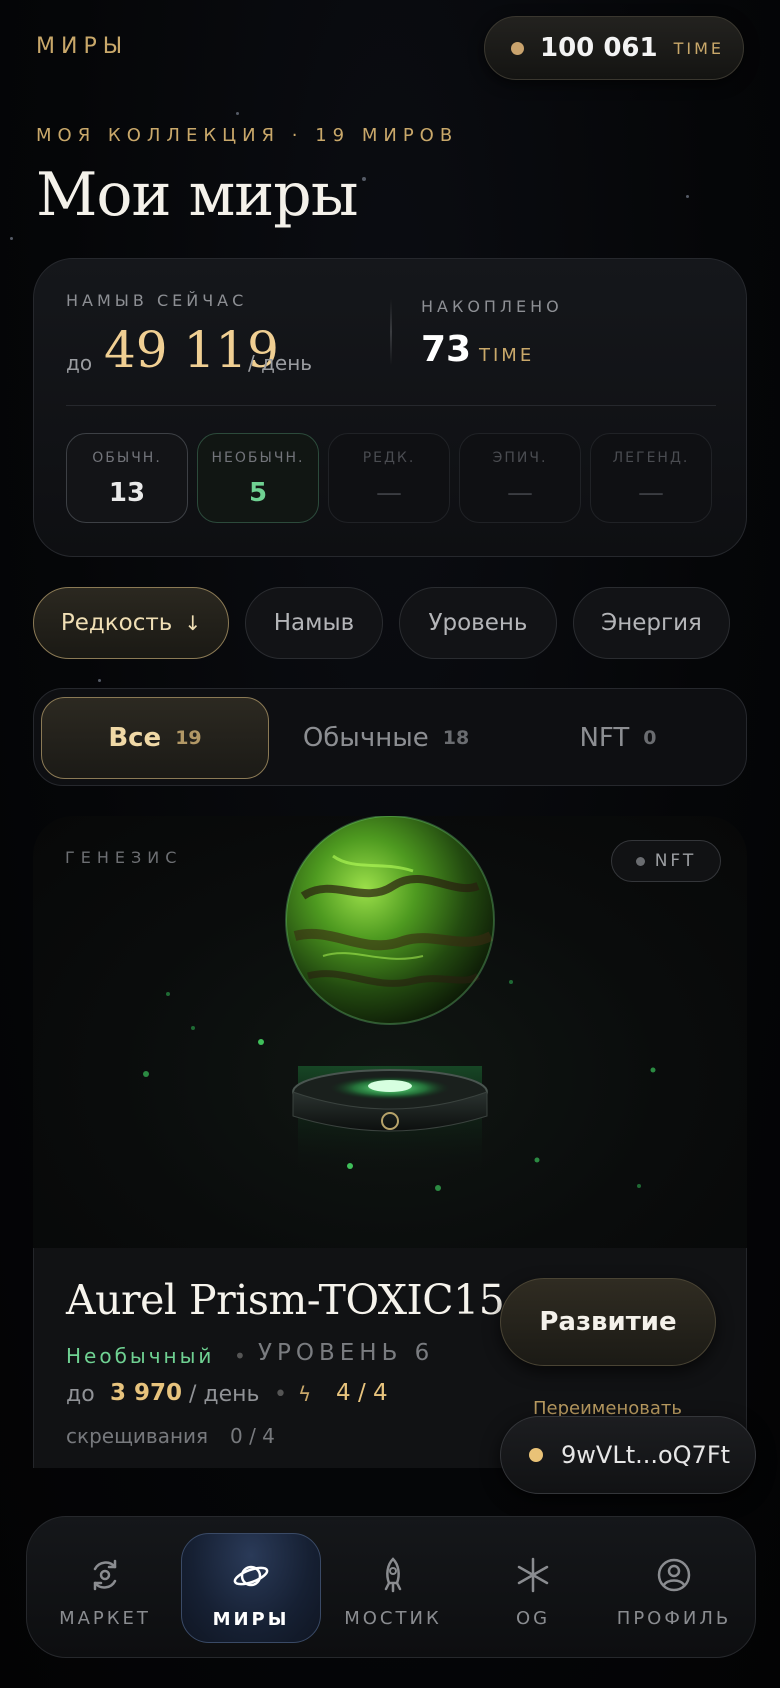 Image resolution: width=780 pixels, height=1688 pixels. I want to click on nav-label: МОСТИК, so click(393, 1618).